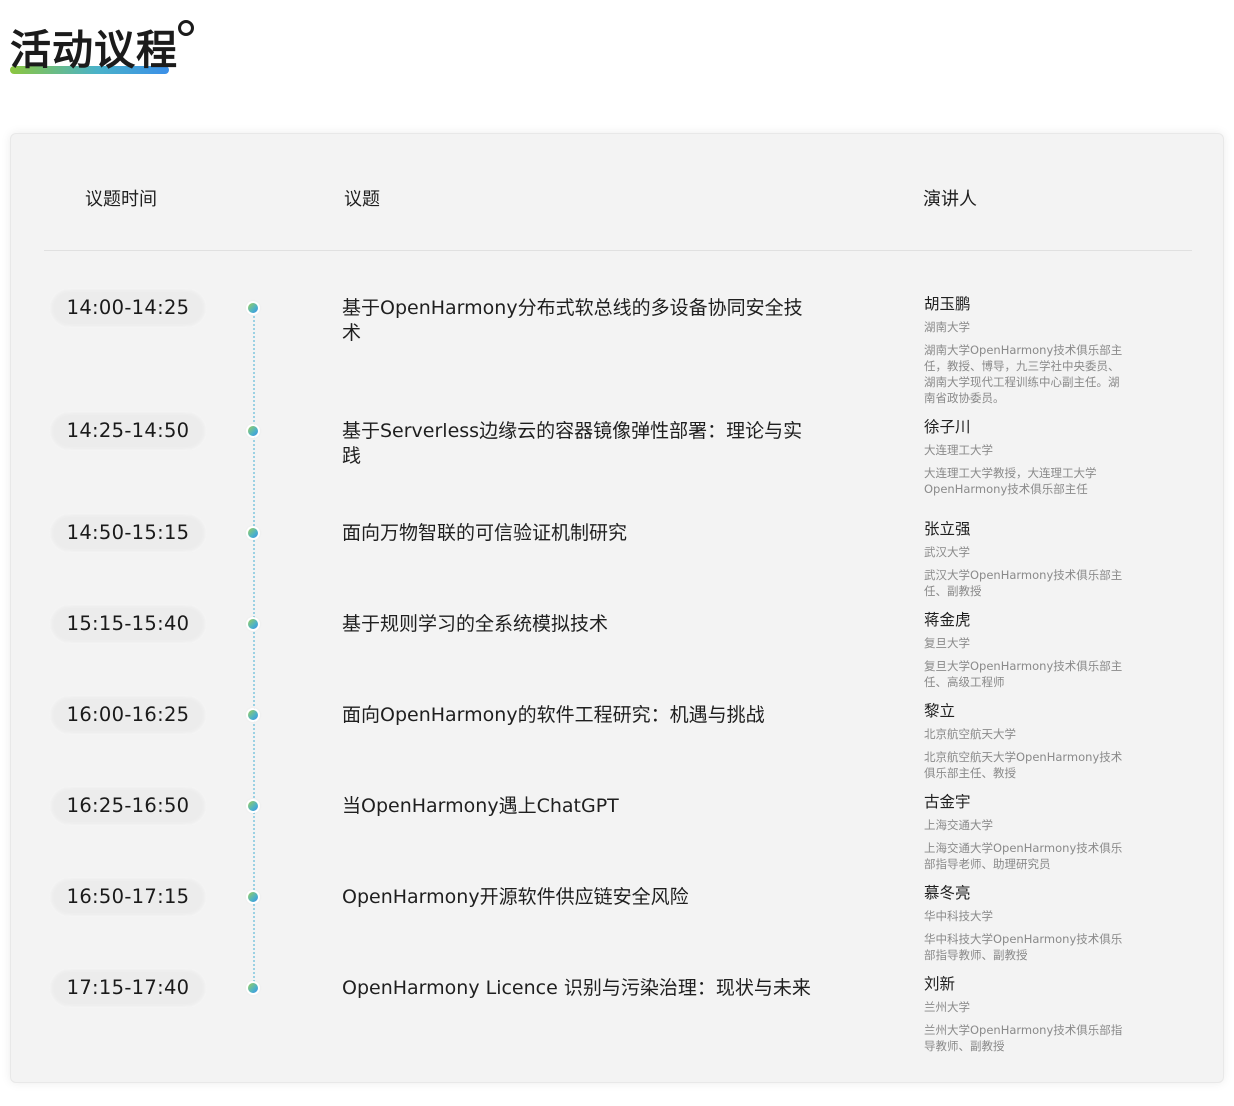 Image resolution: width=1234 pixels, height=1106 pixels. I want to click on page-title: 活动议程, so click(94, 50).